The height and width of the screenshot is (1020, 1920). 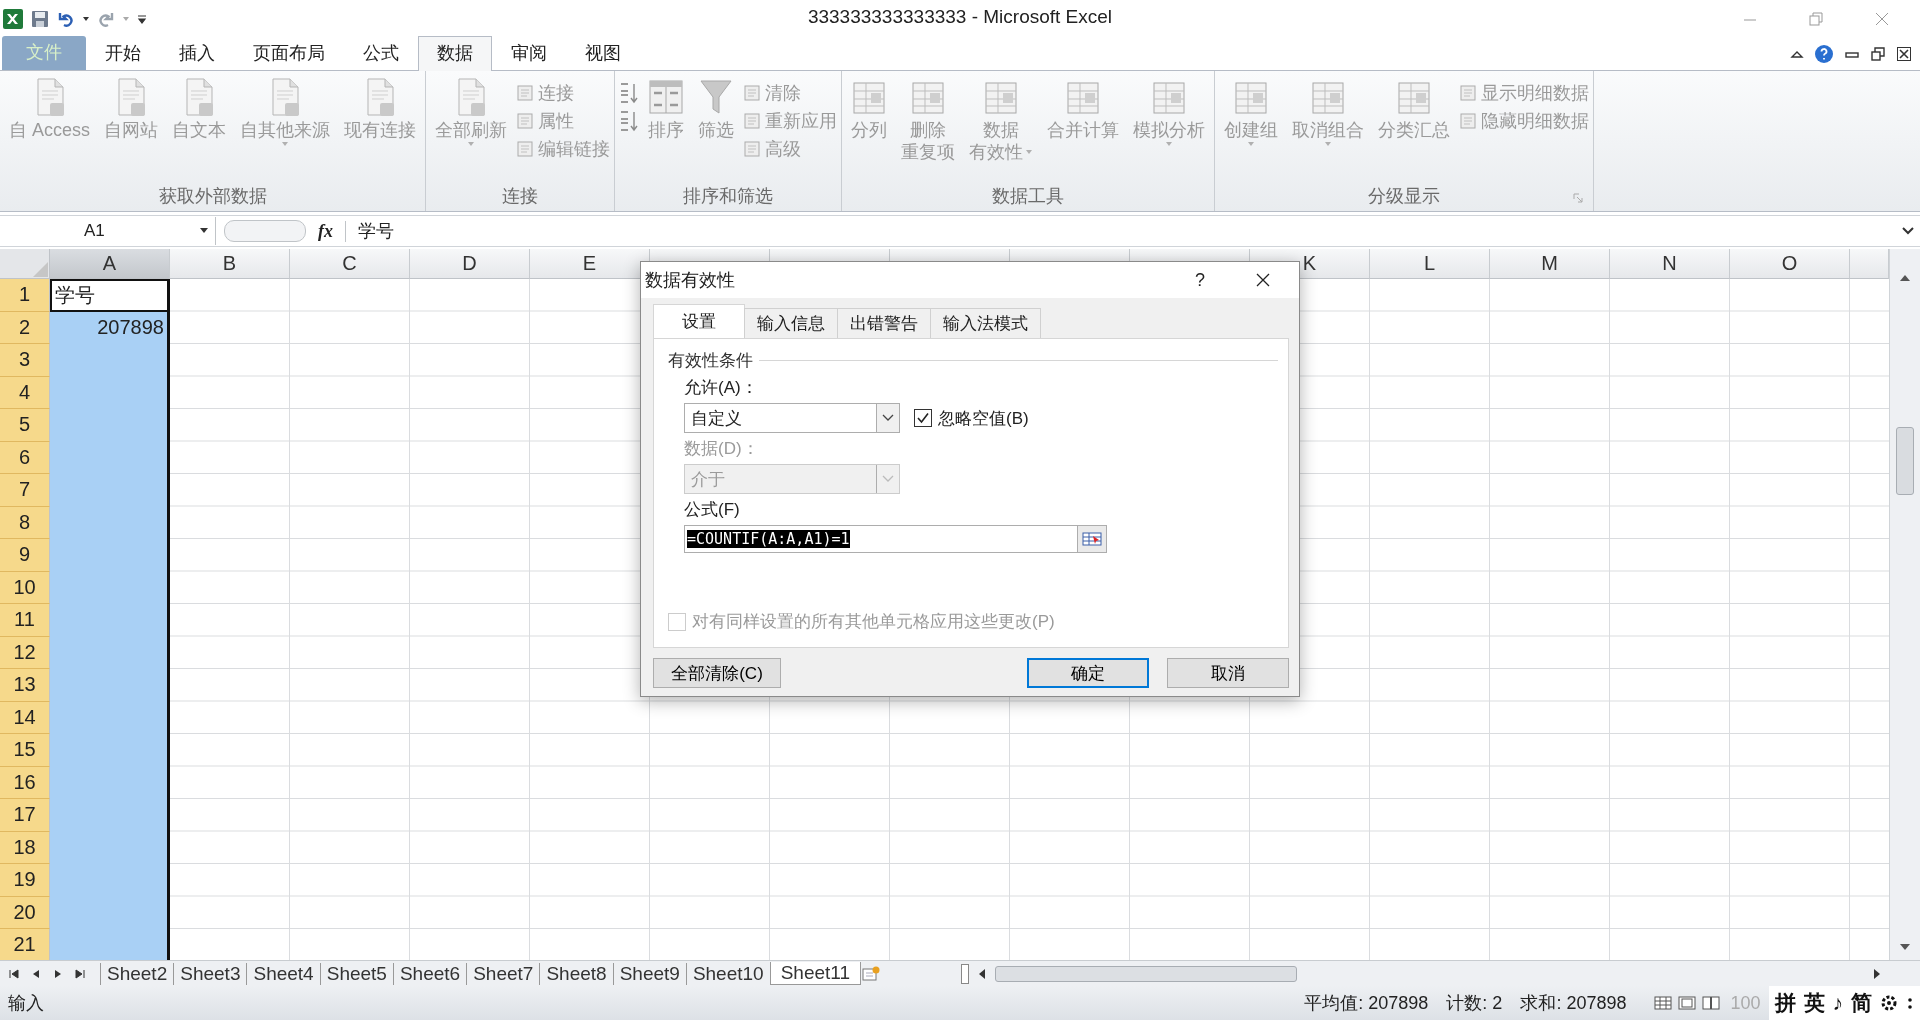 What do you see at coordinates (722, 449) in the screenshot?
I see `data-label: 数据(D)：` at bounding box center [722, 449].